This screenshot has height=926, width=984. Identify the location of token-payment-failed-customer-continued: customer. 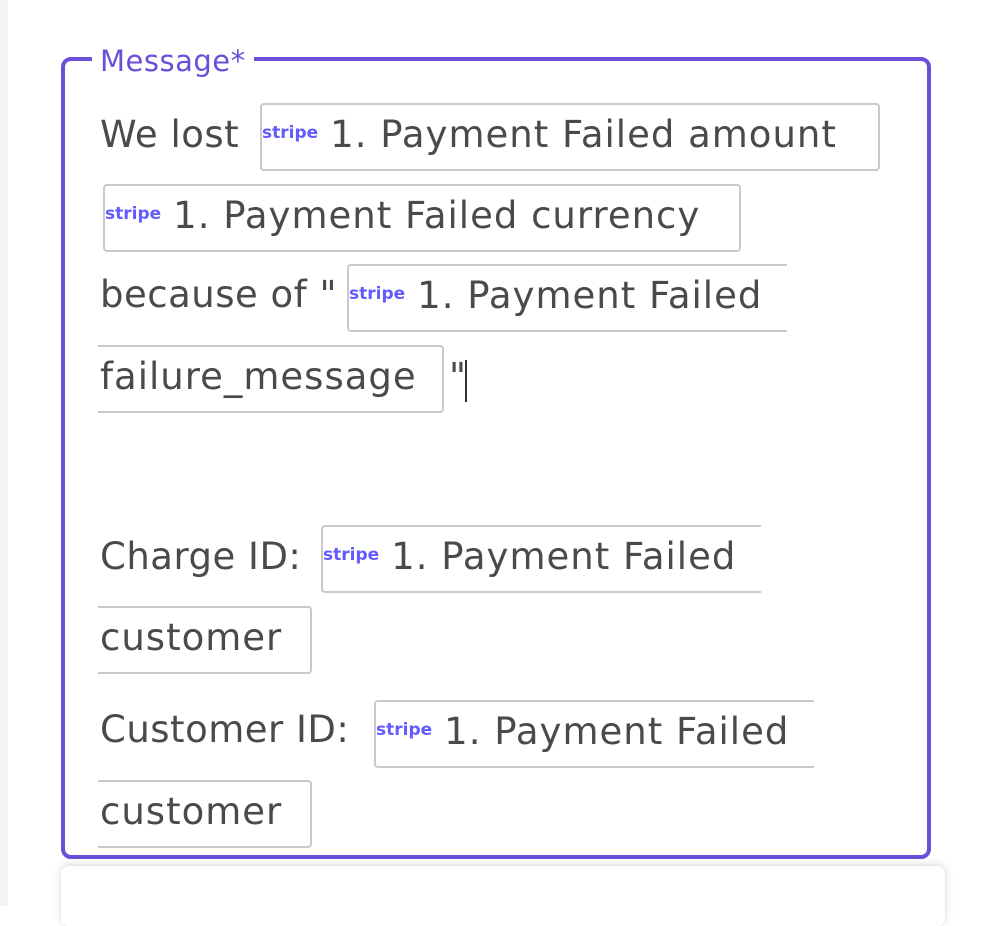
(205, 640).